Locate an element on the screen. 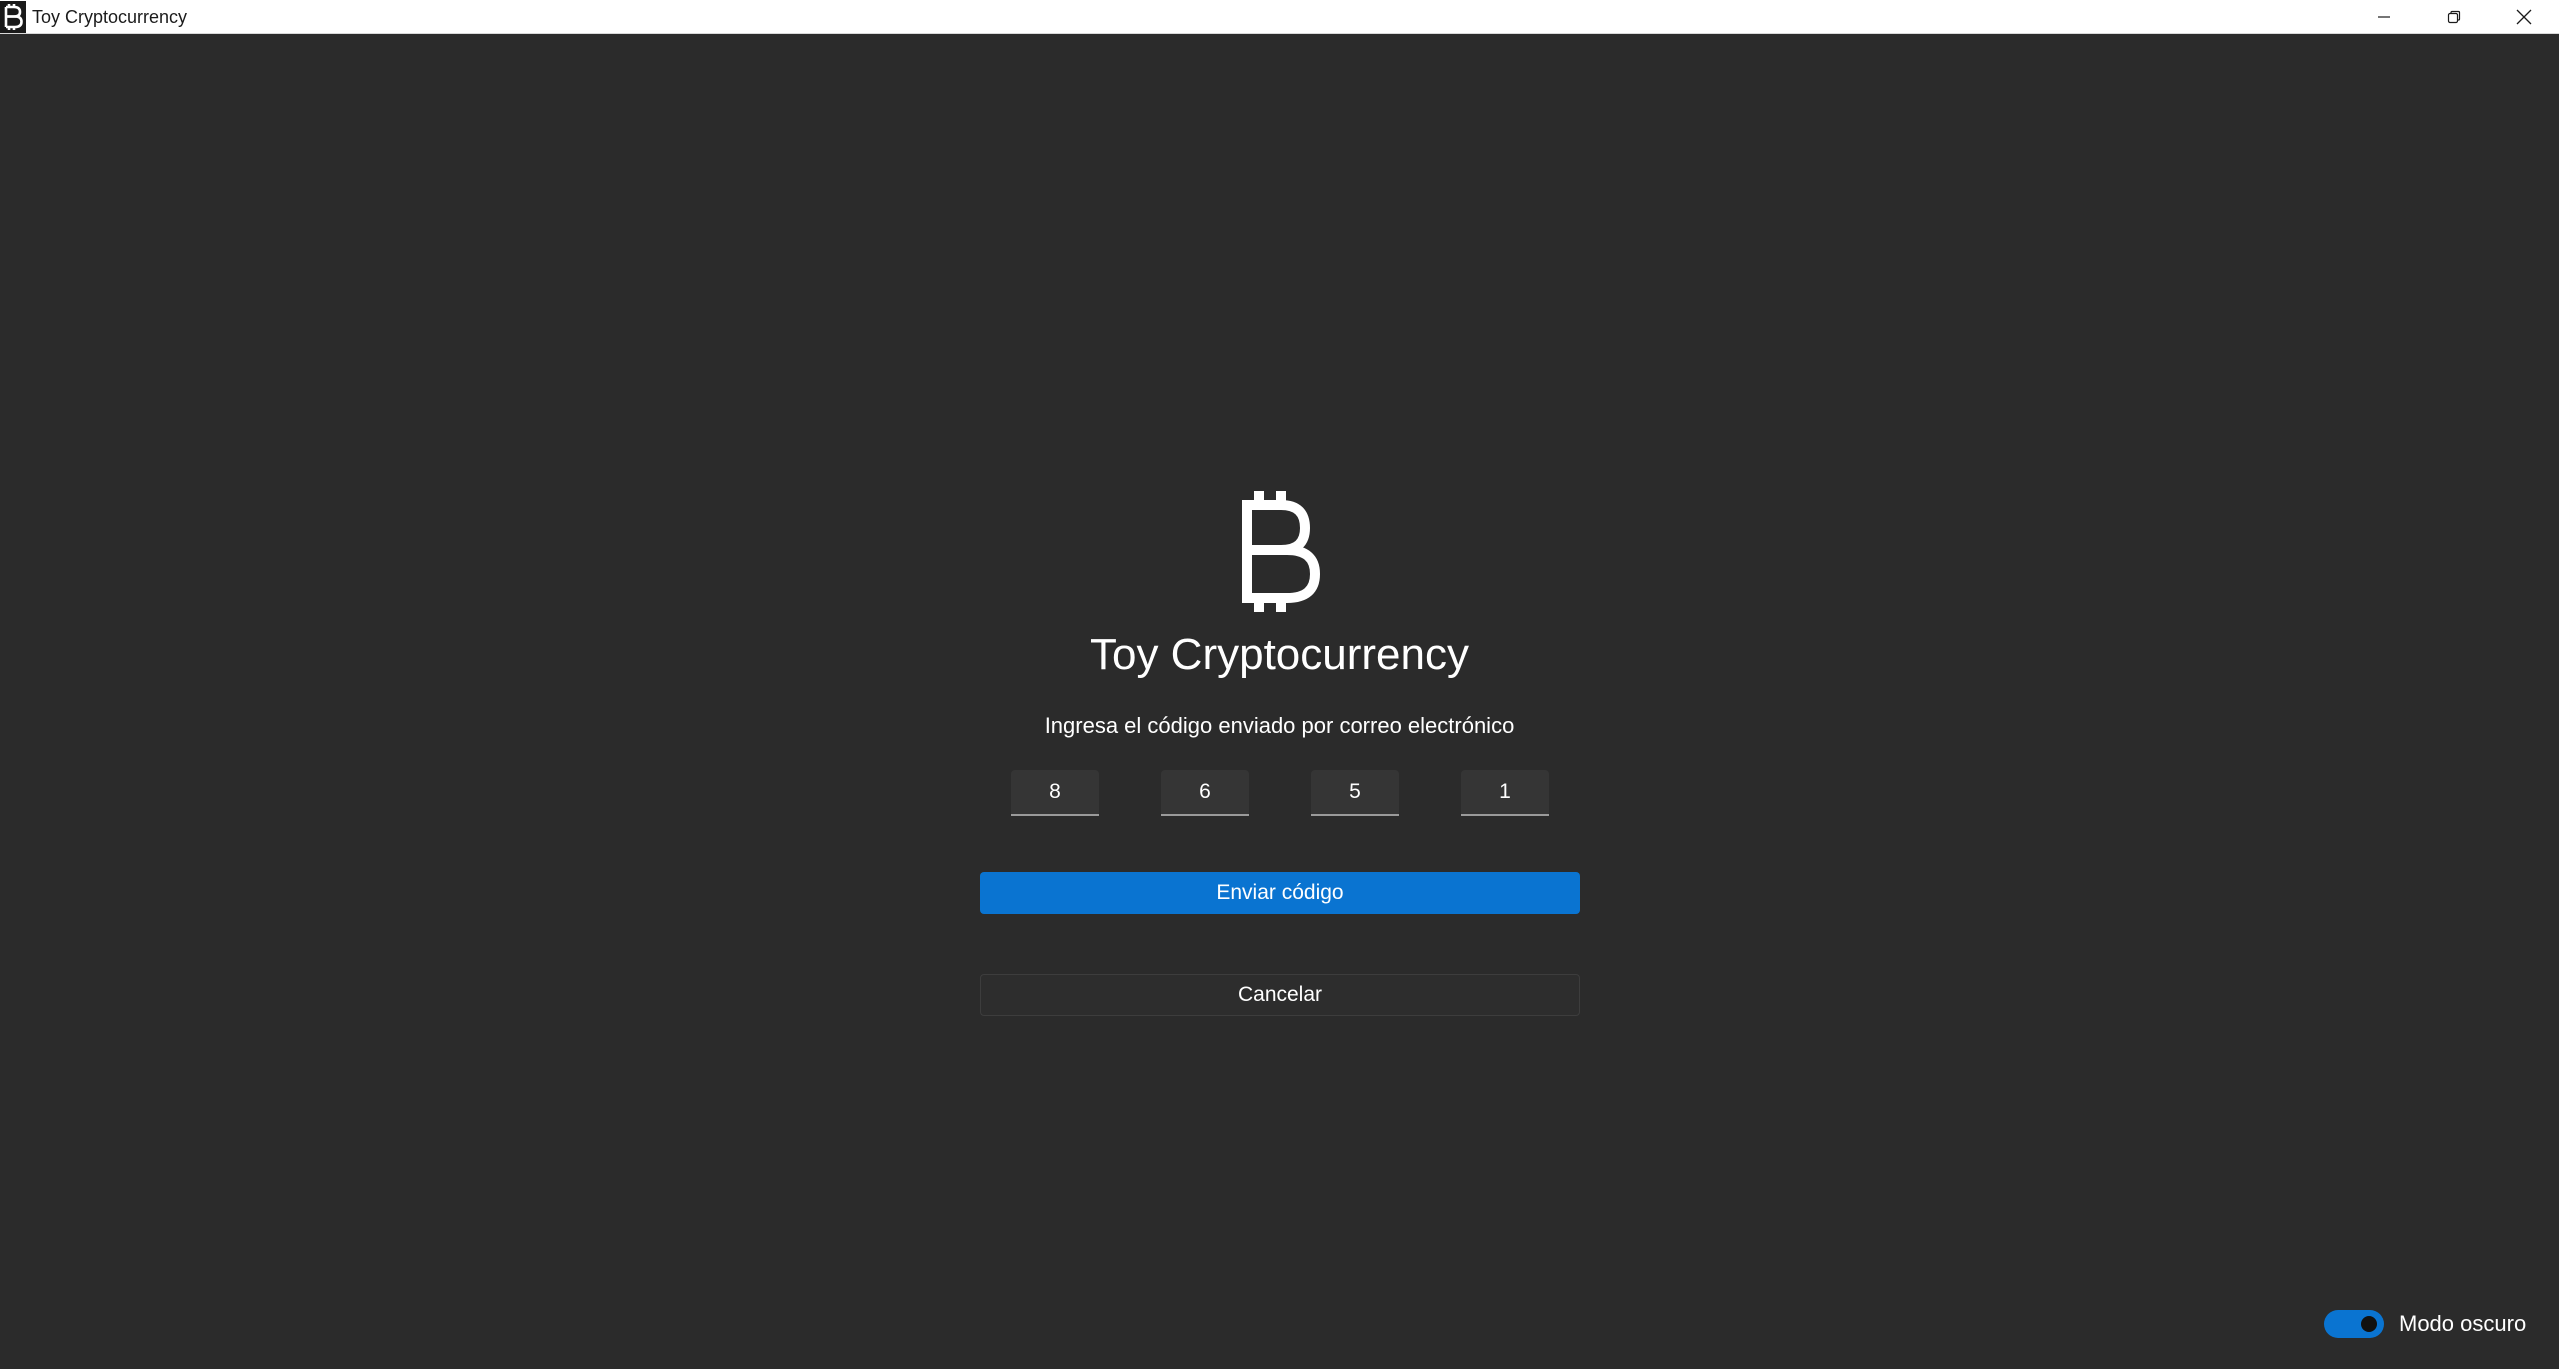  code-digit-4-input is located at coordinates (1505, 793).